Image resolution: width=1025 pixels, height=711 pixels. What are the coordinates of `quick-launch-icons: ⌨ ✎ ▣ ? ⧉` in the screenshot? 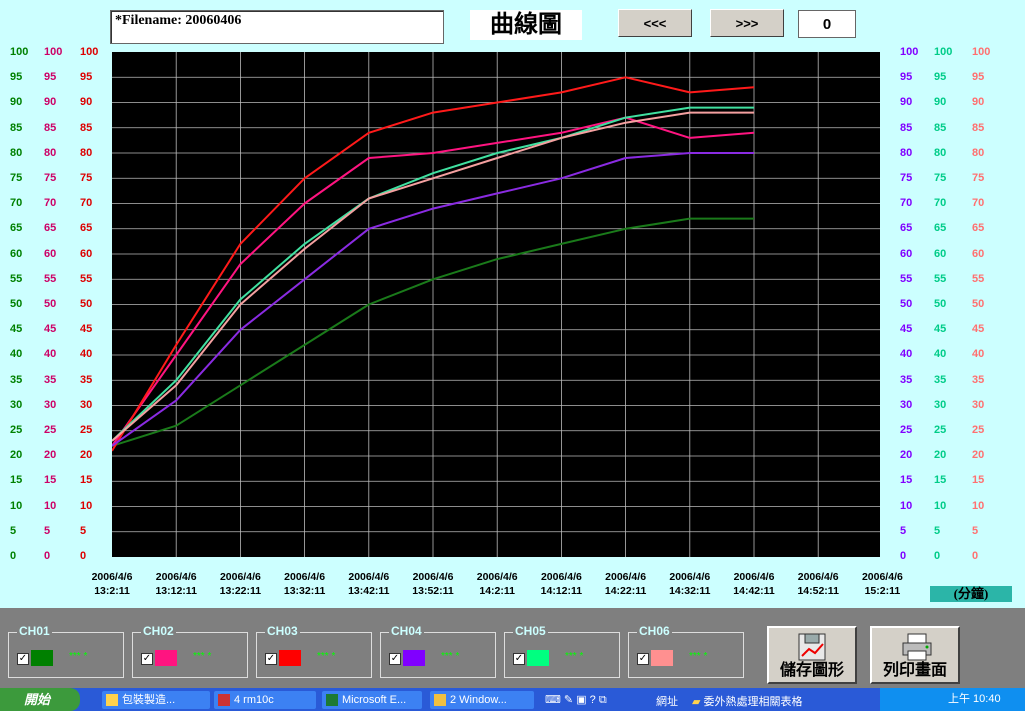 It's located at (590, 700).